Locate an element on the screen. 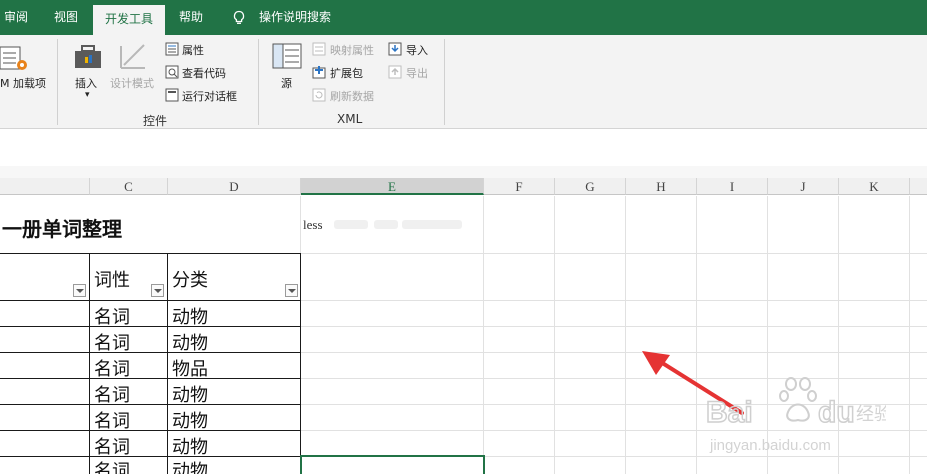 This screenshot has height=474, width=927. column-header-e: E is located at coordinates (392, 186).